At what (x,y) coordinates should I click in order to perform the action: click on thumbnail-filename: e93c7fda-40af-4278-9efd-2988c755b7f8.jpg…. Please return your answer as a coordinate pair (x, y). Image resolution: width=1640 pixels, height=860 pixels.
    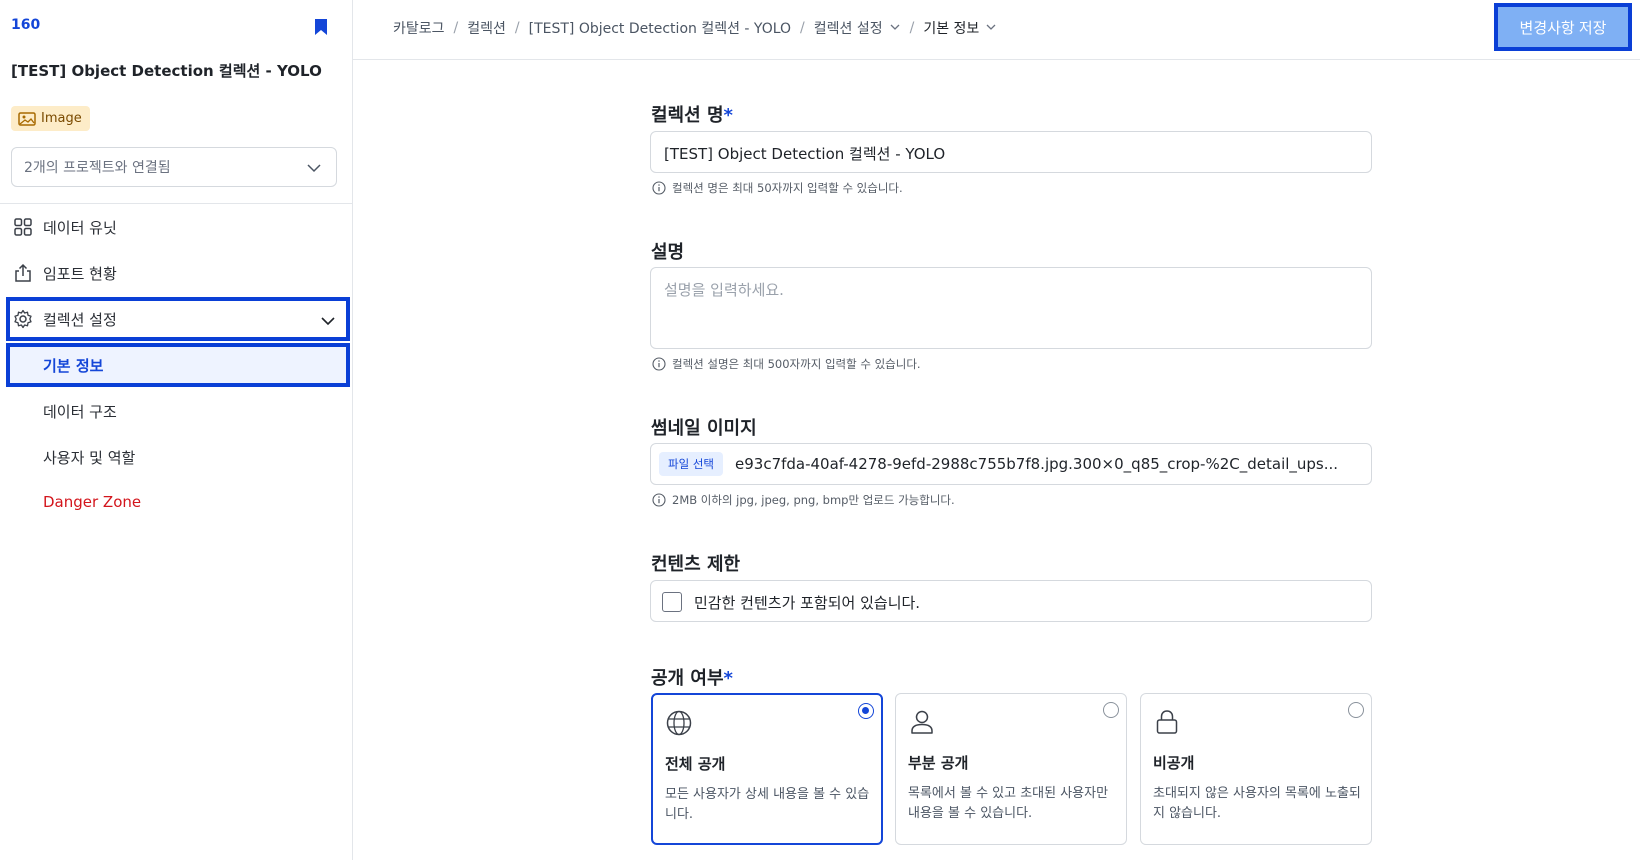
    Looking at the image, I should click on (1037, 464).